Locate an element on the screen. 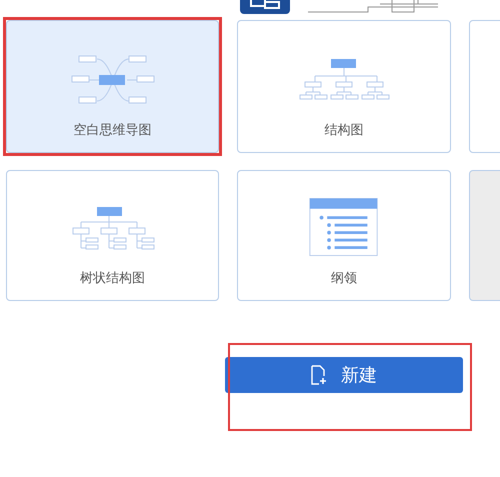  template-card: 空白思维导图 is located at coordinates (112, 86).